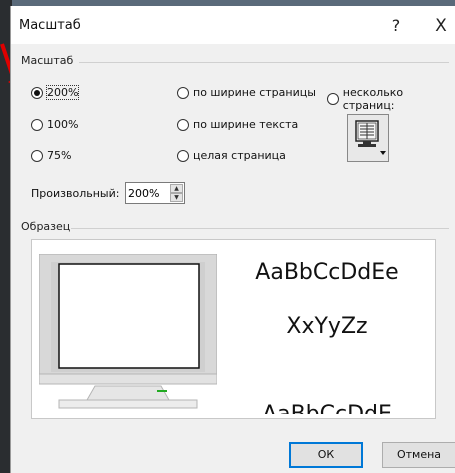 The width and height of the screenshot is (455, 473). Describe the element at coordinates (333, 99) in the screenshot. I see `radio-many-pages-indicator` at that location.